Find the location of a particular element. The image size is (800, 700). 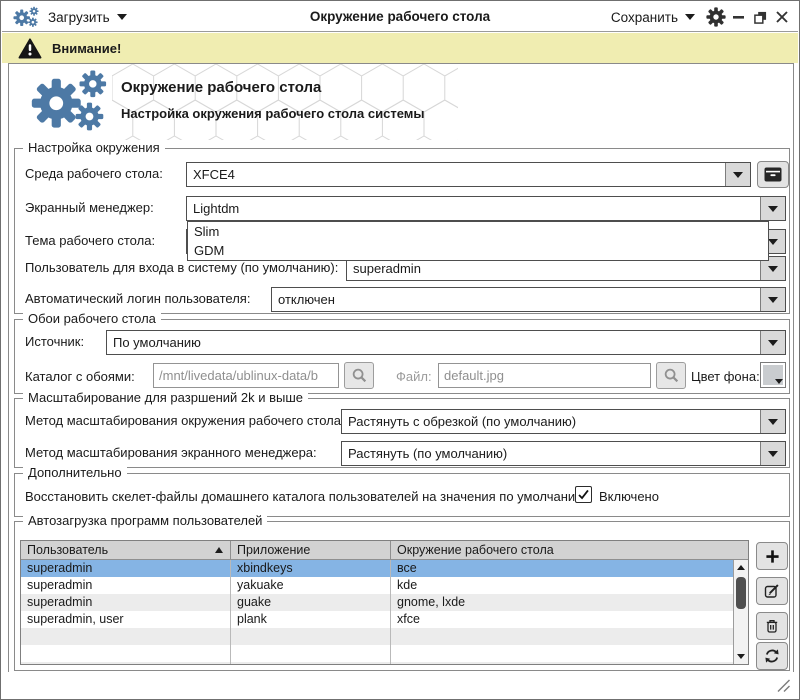

scaling-dm-combobox: Растянуть (по умолчанию) is located at coordinates (563, 453).